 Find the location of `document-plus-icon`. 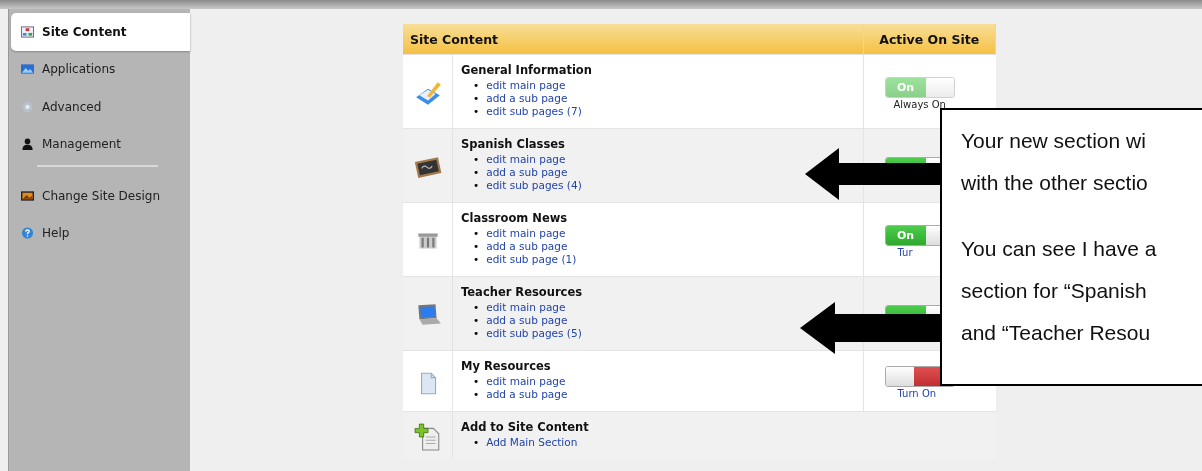

document-plus-icon is located at coordinates (427, 437).